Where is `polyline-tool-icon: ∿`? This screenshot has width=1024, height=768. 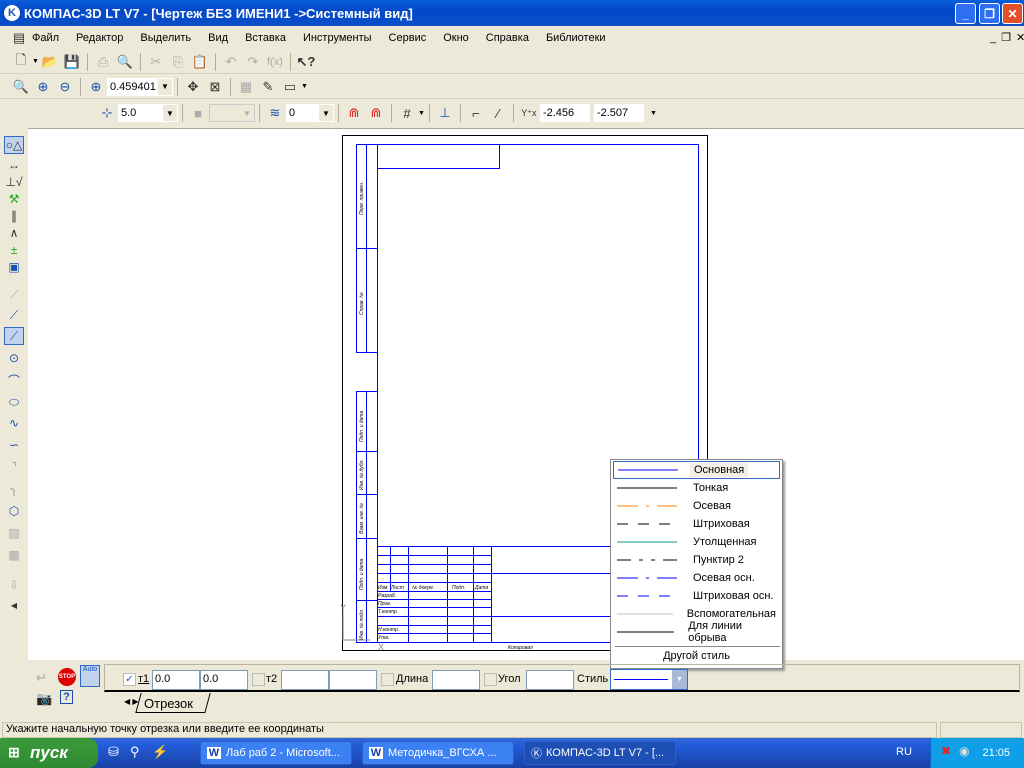
polyline-tool-icon: ∿ is located at coordinates (14, 423).